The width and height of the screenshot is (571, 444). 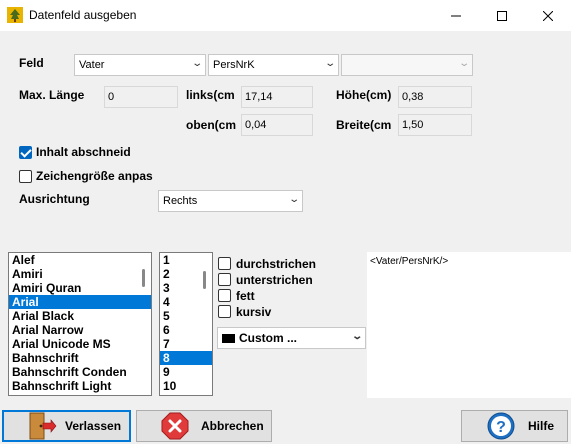 I want to click on maximize-icon, so click(x=502, y=15).